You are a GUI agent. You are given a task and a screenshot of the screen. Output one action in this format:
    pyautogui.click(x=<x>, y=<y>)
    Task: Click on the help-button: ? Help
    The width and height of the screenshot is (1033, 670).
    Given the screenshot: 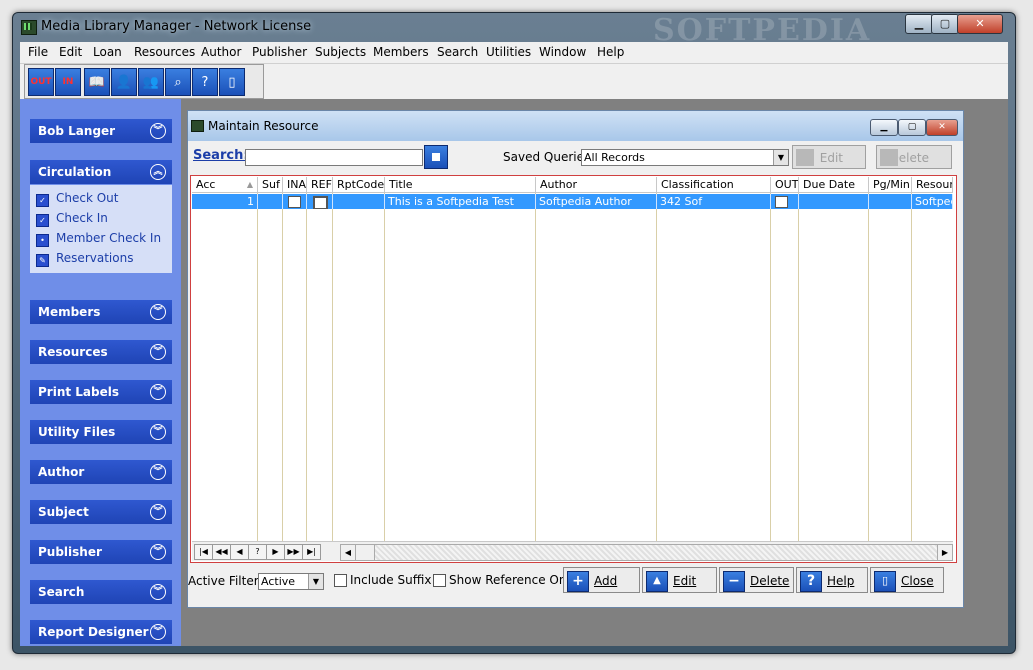 What is the action you would take?
    pyautogui.click(x=832, y=580)
    